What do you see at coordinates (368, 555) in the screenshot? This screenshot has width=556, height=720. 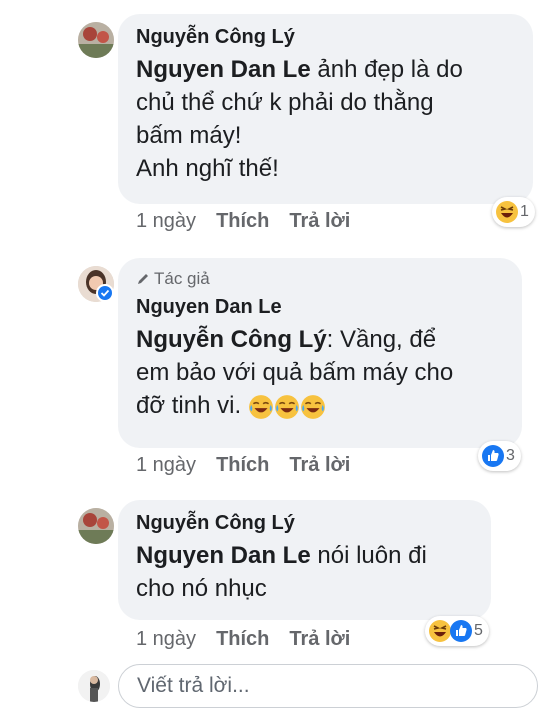 I see `comment-text-line: nói luôn đi` at bounding box center [368, 555].